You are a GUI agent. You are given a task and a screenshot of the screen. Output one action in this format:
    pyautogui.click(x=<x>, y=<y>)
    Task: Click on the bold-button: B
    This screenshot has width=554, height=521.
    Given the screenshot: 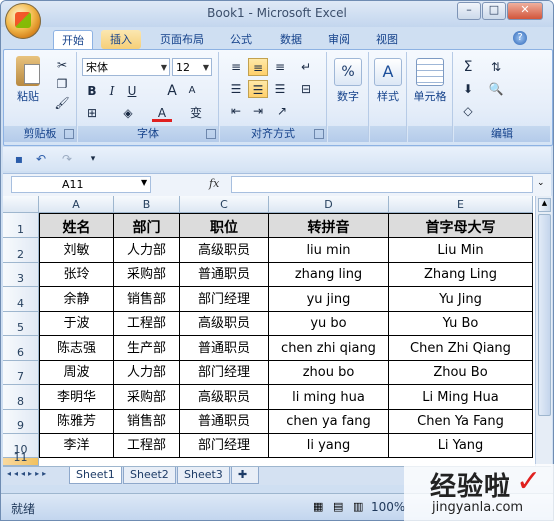 What is the action you would take?
    pyautogui.click(x=92, y=91)
    